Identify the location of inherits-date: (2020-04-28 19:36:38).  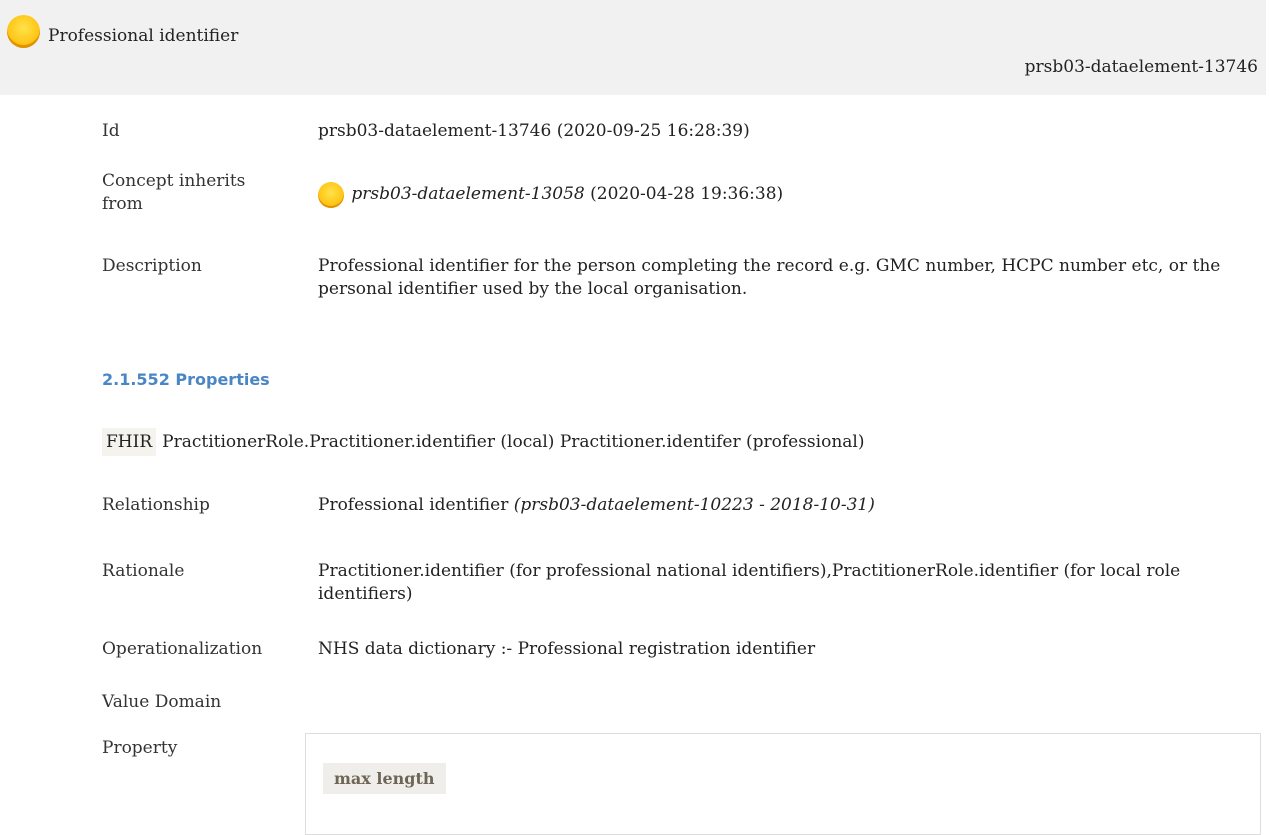
(687, 194).